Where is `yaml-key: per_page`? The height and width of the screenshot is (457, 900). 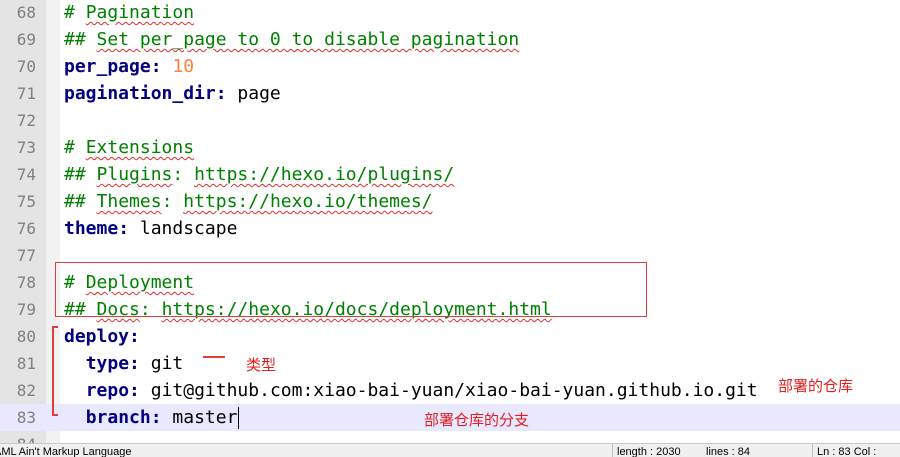 yaml-key: per_page is located at coordinates (107, 66).